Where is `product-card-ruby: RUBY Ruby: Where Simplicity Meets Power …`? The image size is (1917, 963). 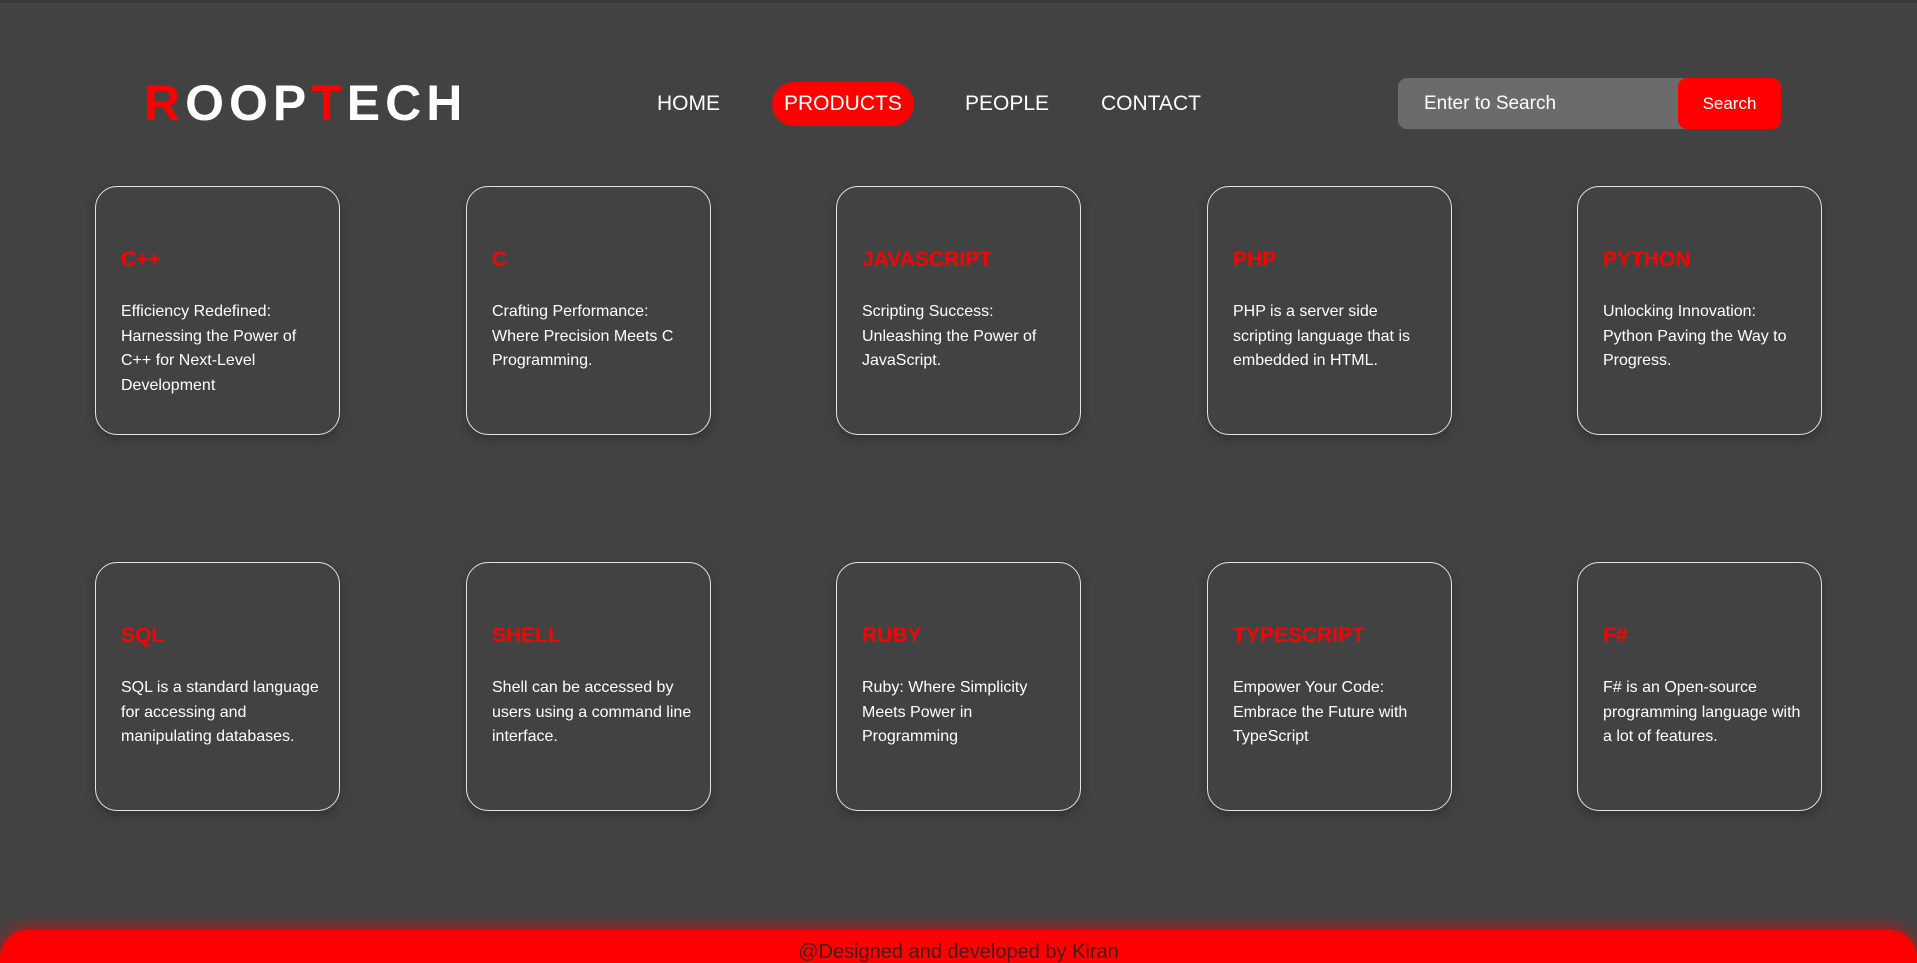
product-card-ruby: RUBY Ruby: Where Simplicity Meets Power … is located at coordinates (958, 686).